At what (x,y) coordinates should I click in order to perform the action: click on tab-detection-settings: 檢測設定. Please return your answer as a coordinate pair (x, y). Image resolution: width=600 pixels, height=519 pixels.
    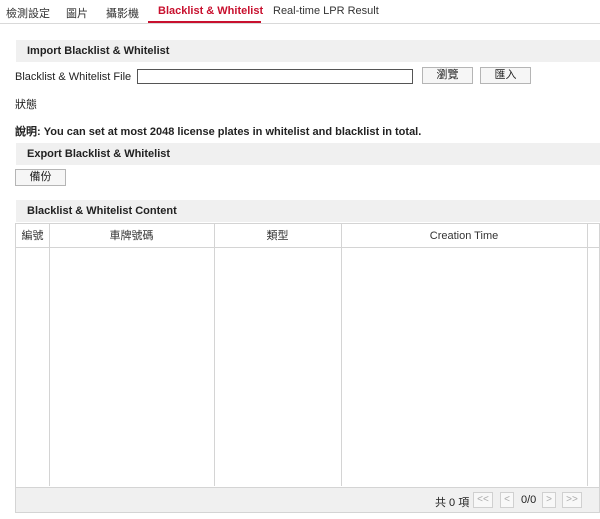
    Looking at the image, I should click on (28, 13).